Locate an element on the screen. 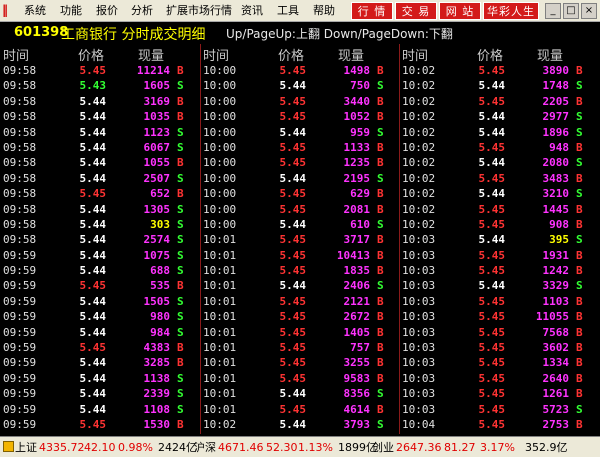 This screenshot has height=457, width=600. trade-row: 10:02 5.44 3793 S is located at coordinates (299, 424).